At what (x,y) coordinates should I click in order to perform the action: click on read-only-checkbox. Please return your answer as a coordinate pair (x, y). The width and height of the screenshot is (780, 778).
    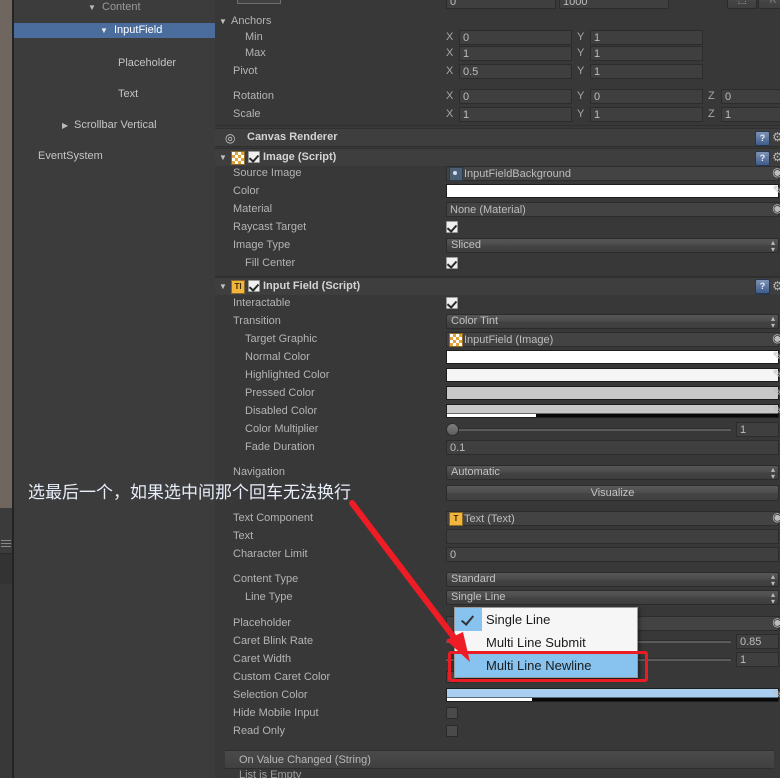
    Looking at the image, I should click on (452, 731).